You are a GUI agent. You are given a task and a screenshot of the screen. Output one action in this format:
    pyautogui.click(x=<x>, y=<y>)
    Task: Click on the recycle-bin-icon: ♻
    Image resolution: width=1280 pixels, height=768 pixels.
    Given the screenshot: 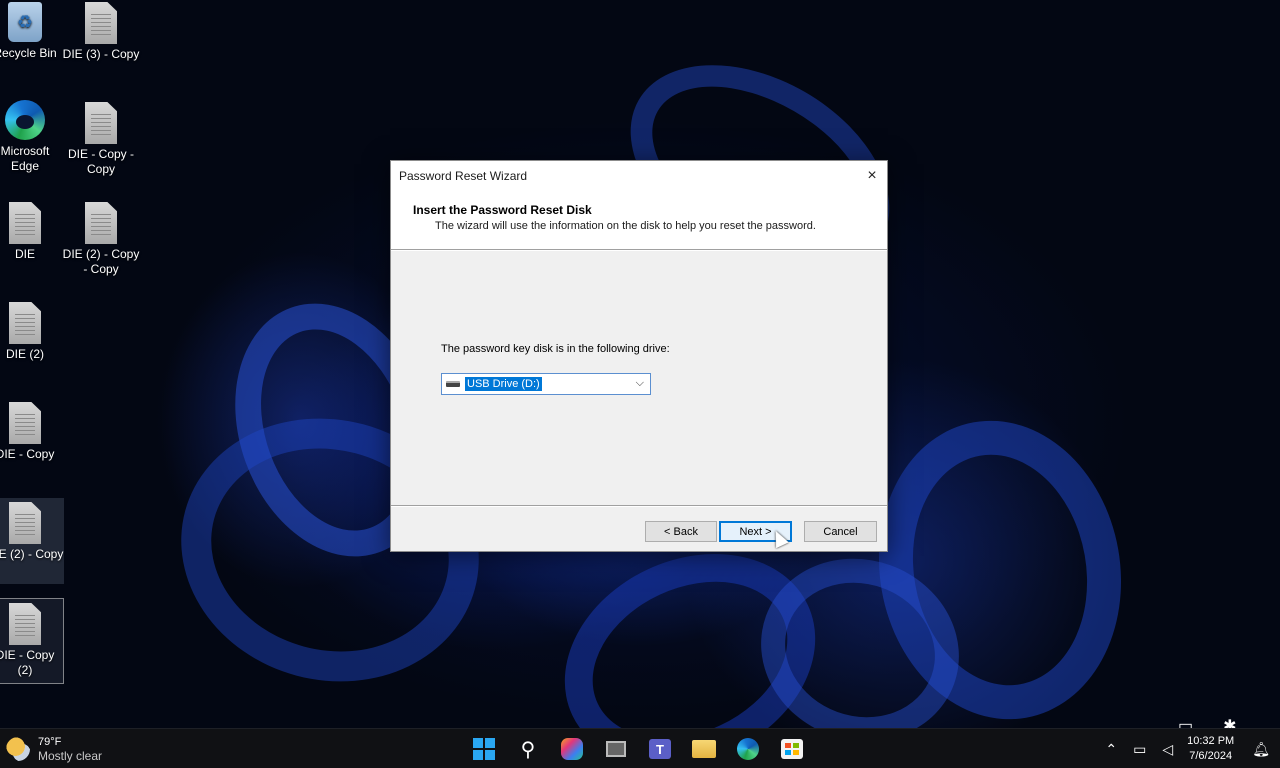 What is the action you would take?
    pyautogui.click(x=25, y=22)
    